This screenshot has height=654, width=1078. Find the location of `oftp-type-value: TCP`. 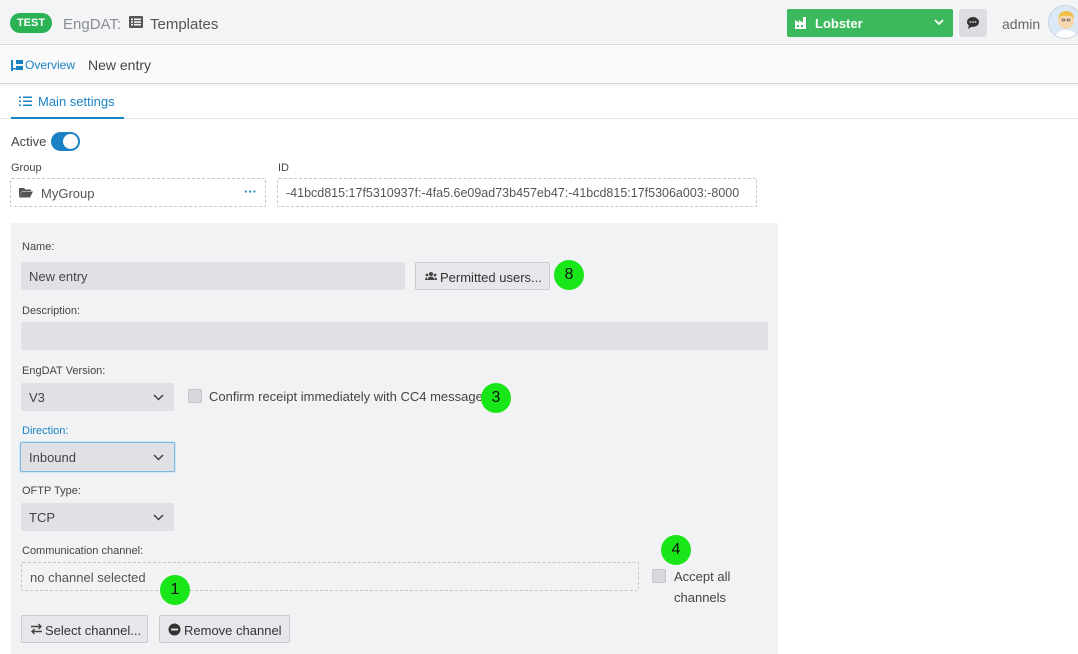

oftp-type-value: TCP is located at coordinates (42, 517).